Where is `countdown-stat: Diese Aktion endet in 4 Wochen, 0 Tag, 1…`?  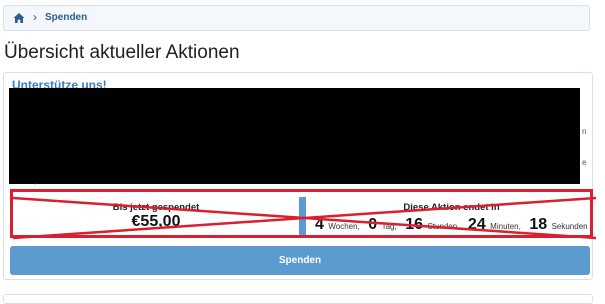
countdown-stat: Diese Aktion endet in 4 Wochen, 0 Tag, 1… is located at coordinates (451, 213).